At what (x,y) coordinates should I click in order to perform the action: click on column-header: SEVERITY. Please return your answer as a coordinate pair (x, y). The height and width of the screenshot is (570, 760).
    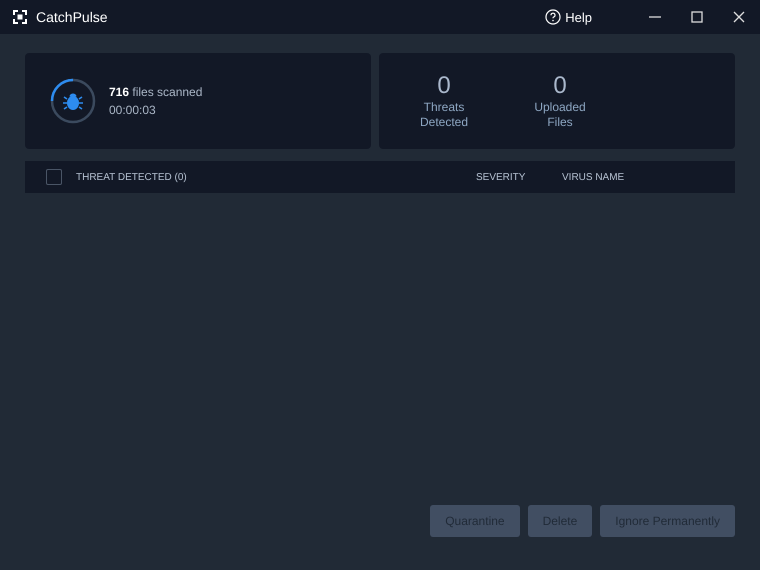
    Looking at the image, I should click on (501, 177).